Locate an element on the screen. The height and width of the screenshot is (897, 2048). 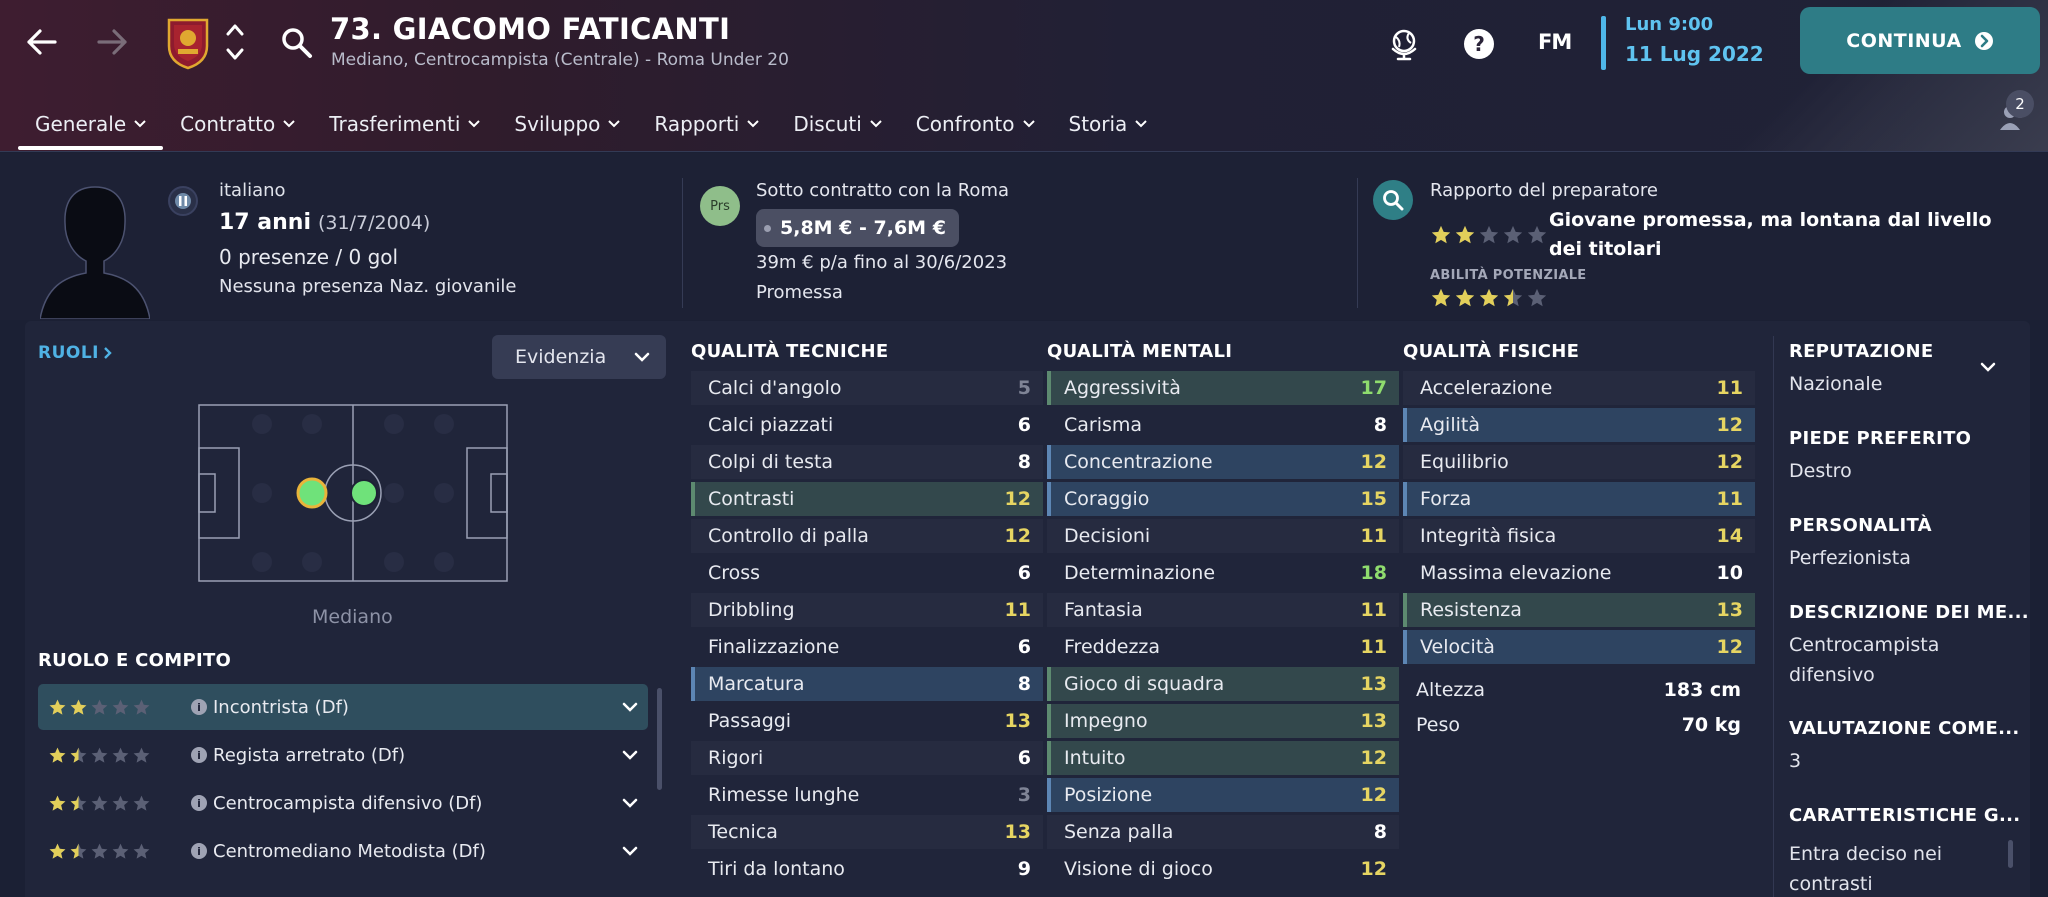
attribute-row: Colpi di testa 8 is located at coordinates (867, 462).